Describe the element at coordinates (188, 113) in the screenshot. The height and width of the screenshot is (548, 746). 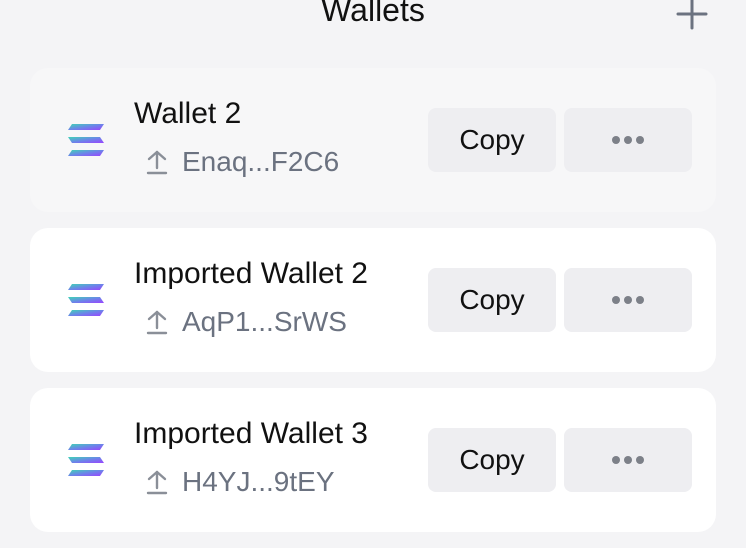
I see `wallet-name: Wallet 2` at that location.